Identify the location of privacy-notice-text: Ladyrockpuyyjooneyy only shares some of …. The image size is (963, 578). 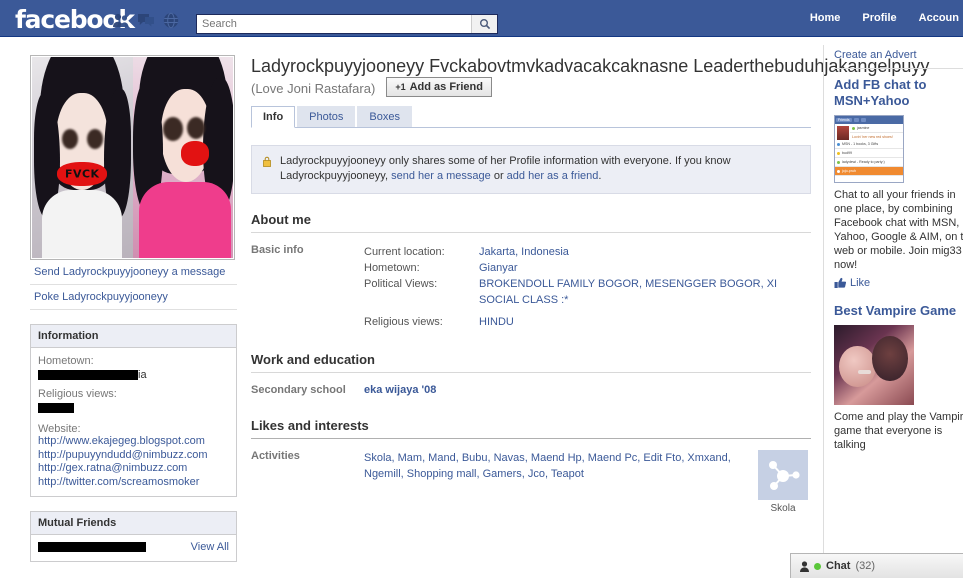
(540, 169).